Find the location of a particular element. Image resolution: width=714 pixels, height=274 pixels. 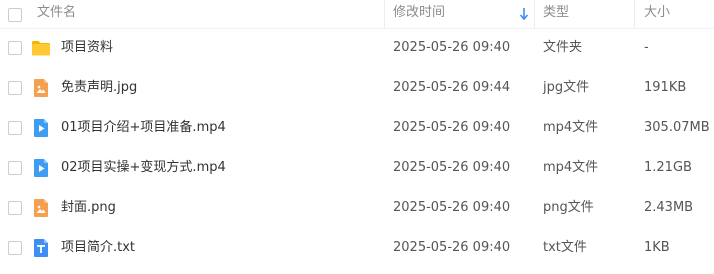

file-name: 项目资料 is located at coordinates (87, 48).